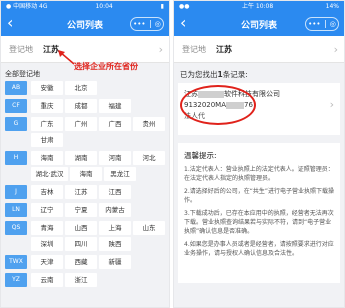  What do you see at coordinates (120, 174) in the screenshot?
I see `city-option: 黑龙江` at bounding box center [120, 174].